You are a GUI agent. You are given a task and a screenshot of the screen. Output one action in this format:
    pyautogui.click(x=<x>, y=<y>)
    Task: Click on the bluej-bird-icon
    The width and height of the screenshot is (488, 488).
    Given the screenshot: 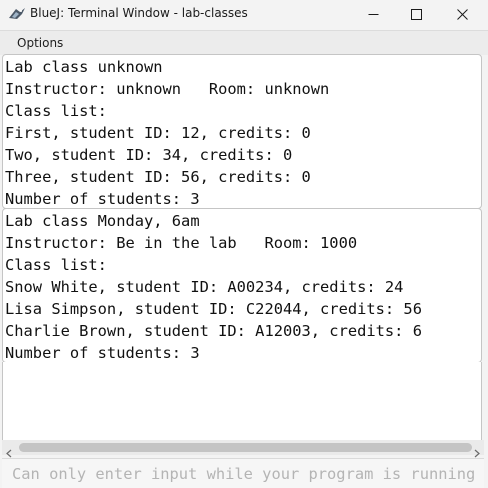 What is the action you would take?
    pyautogui.click(x=17, y=14)
    